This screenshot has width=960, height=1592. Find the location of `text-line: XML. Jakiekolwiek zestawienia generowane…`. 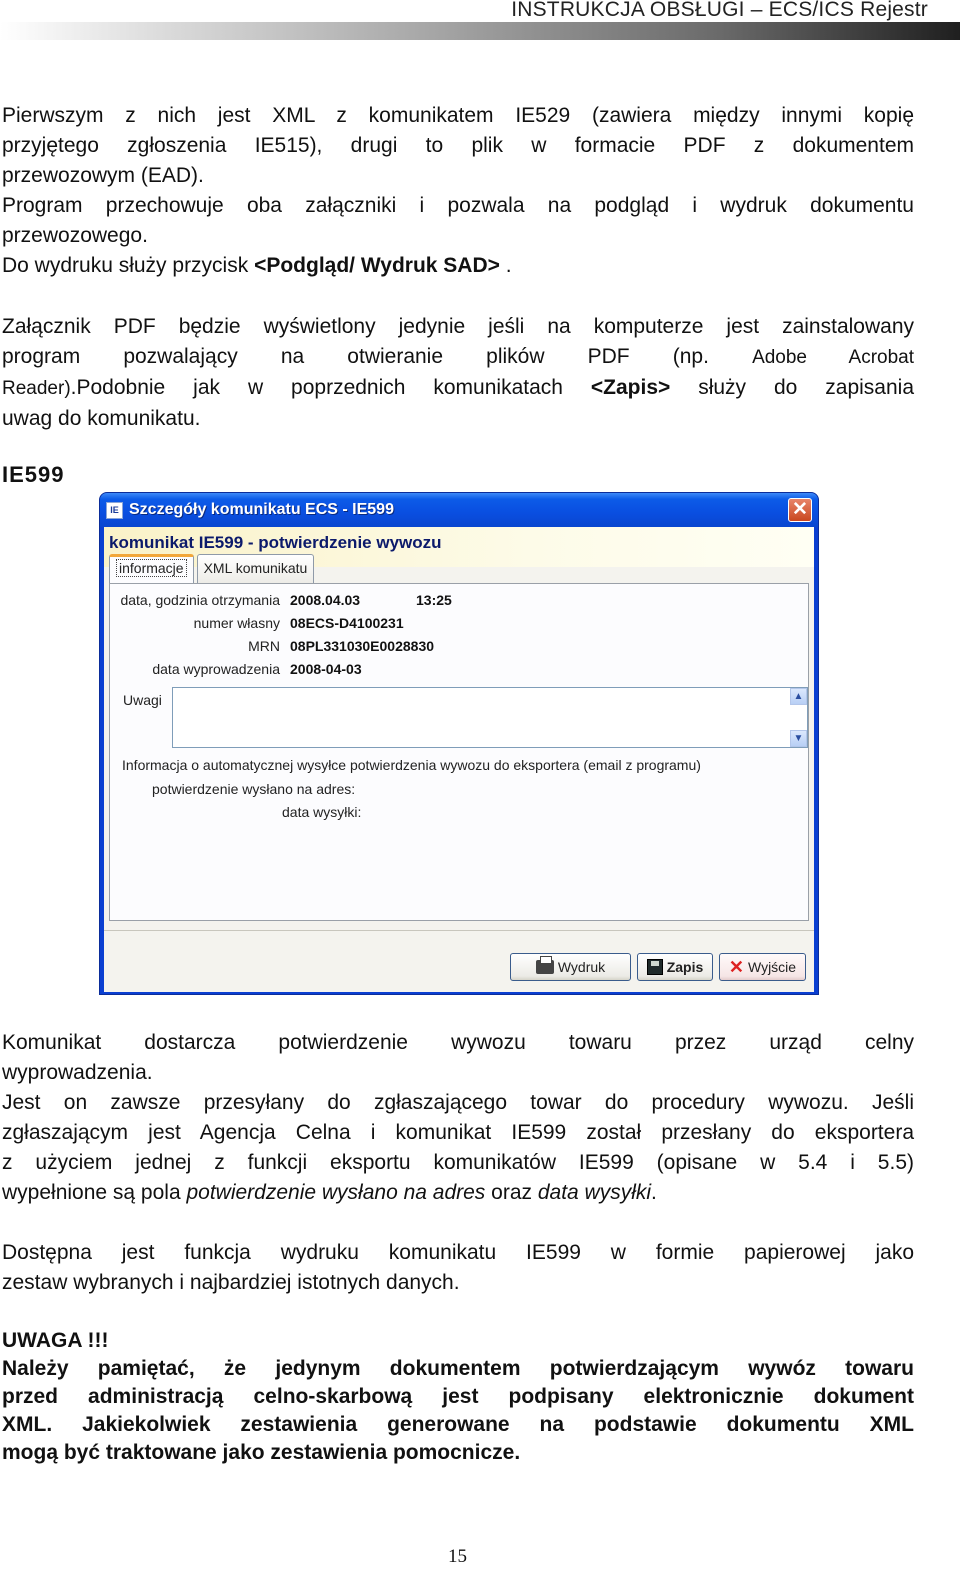

text-line: XML. Jakiekolwiek zestawienia generowane… is located at coordinates (458, 1424).